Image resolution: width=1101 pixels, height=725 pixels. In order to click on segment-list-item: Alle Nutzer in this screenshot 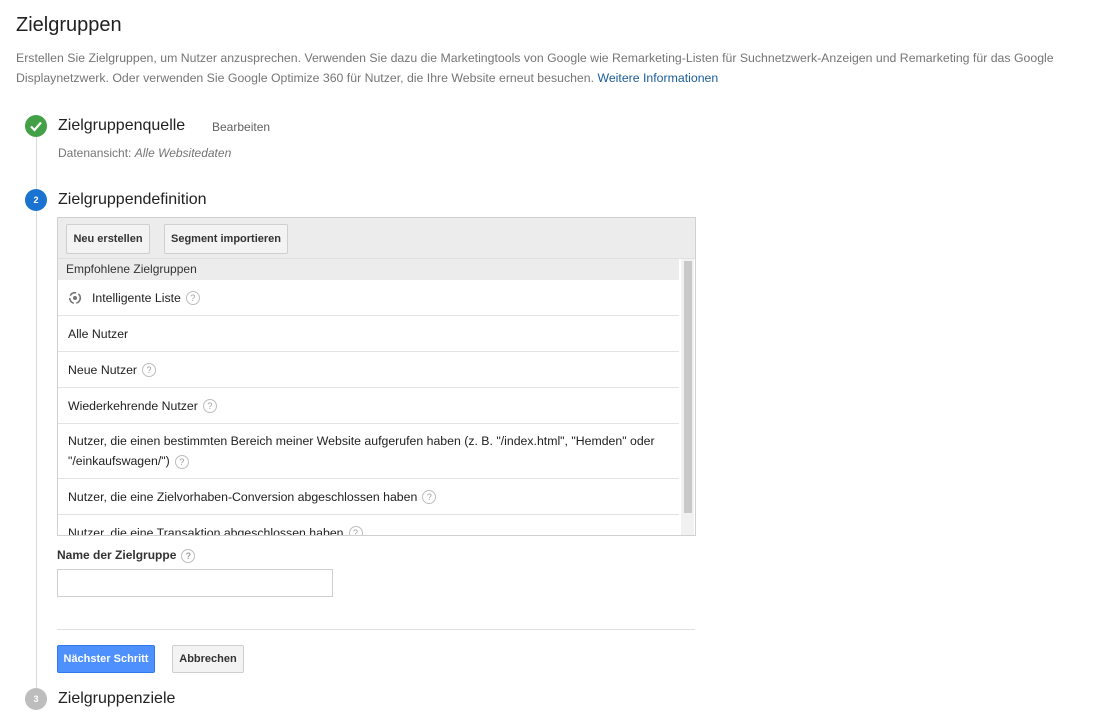, I will do `click(368, 334)`.